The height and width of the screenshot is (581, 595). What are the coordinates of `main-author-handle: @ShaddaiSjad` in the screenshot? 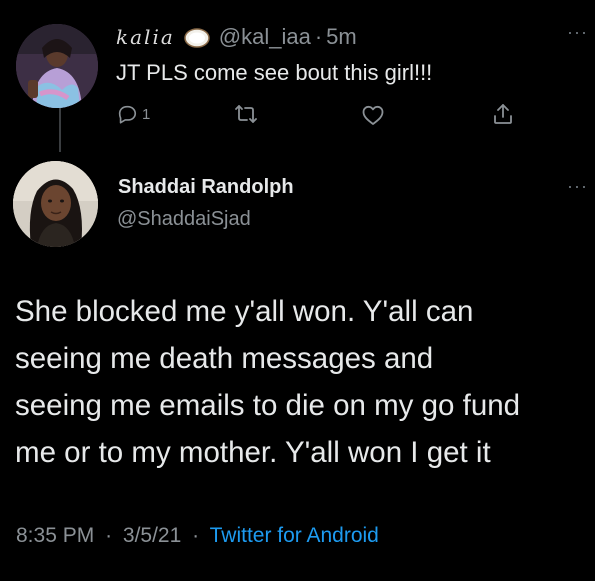 It's located at (184, 219).